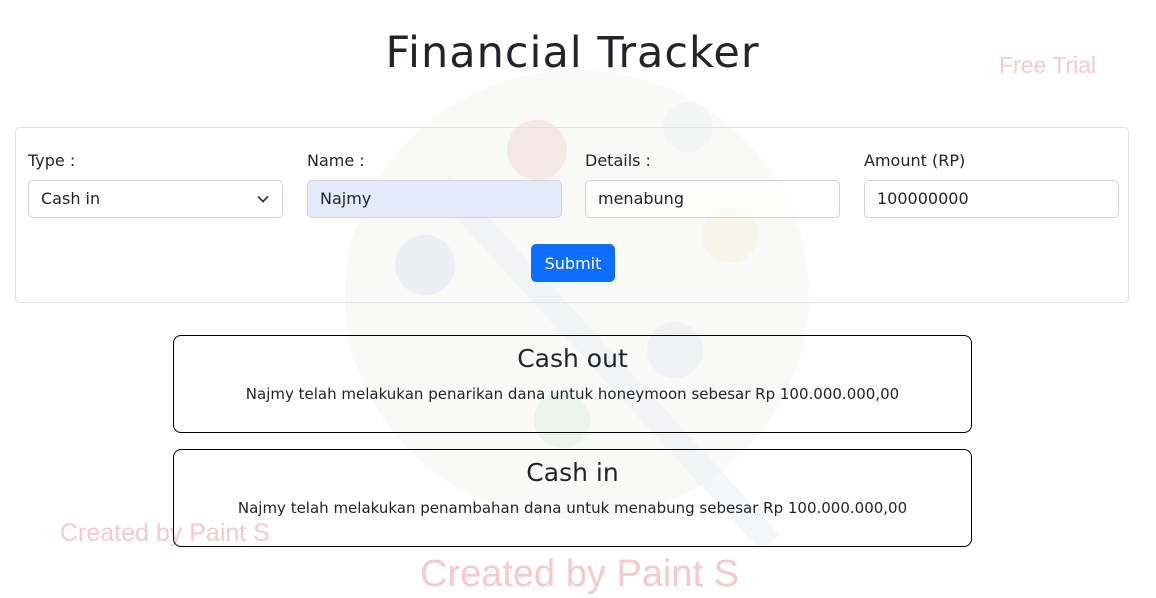 The image size is (1156, 598). I want to click on transaction-type: Cash in, so click(572, 472).